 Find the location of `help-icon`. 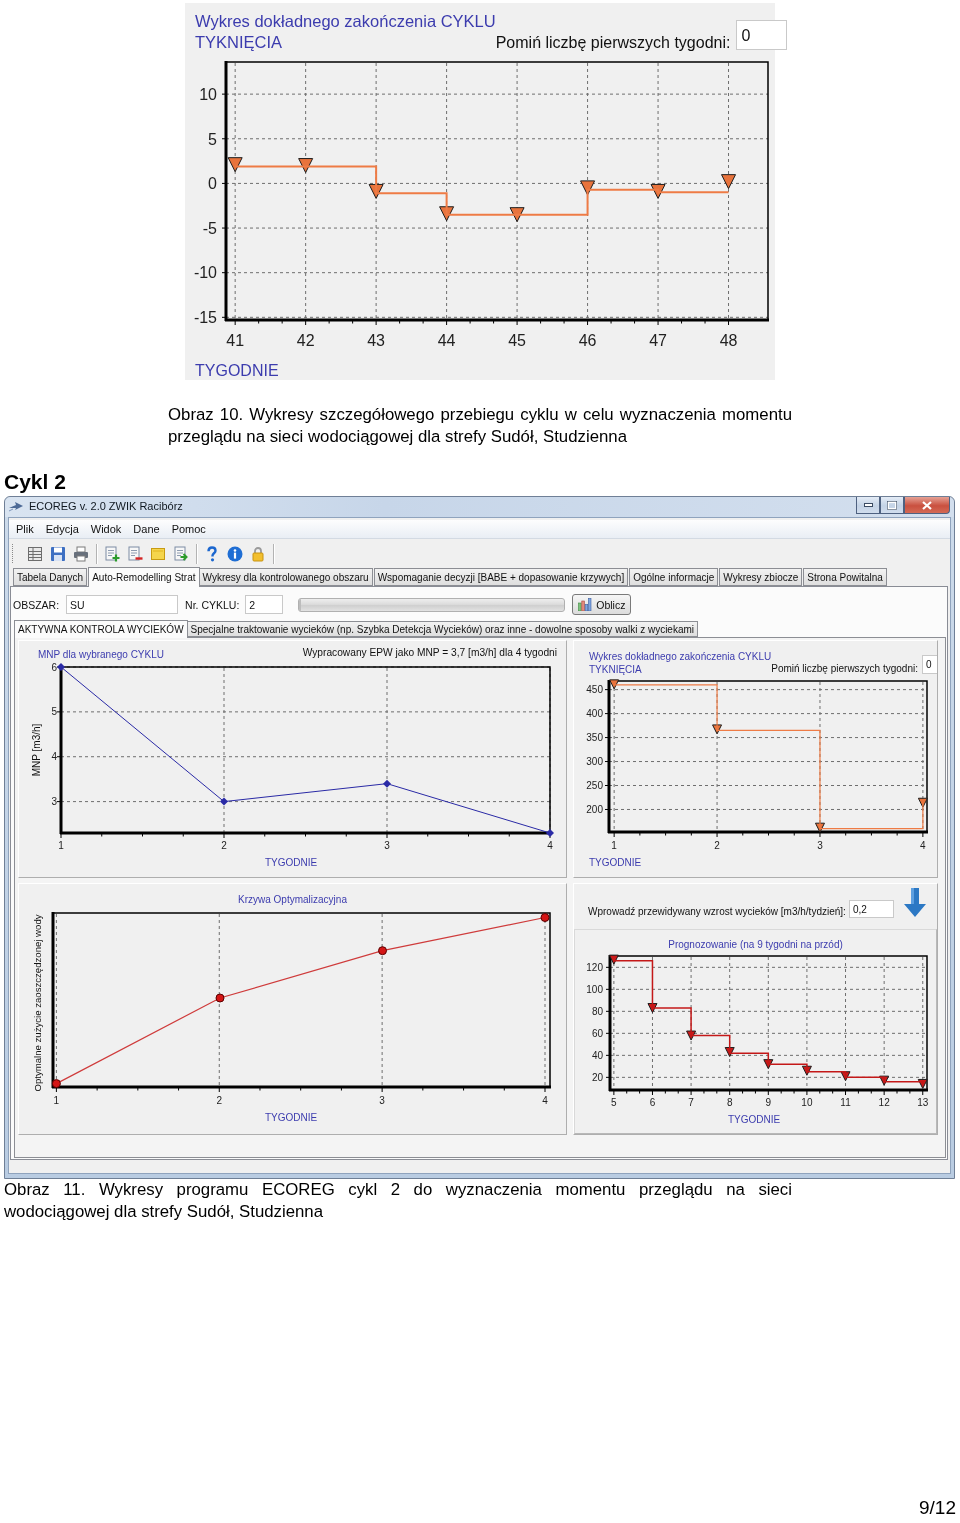

help-icon is located at coordinates (212, 553).